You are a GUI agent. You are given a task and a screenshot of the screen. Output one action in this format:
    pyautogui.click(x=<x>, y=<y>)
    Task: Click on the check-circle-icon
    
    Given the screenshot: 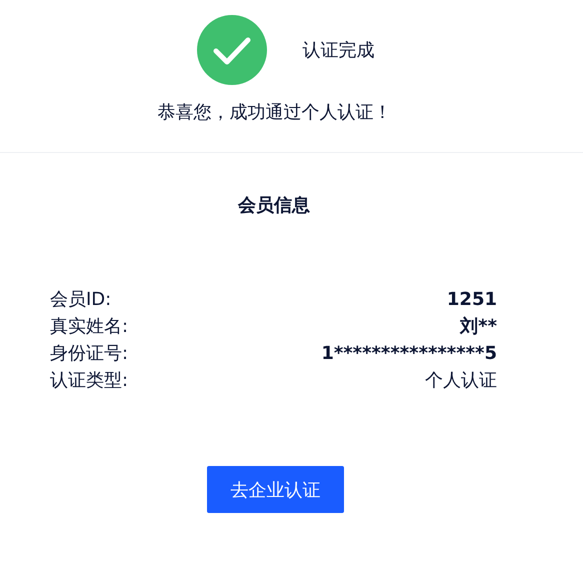 What is the action you would take?
    pyautogui.click(x=231, y=50)
    